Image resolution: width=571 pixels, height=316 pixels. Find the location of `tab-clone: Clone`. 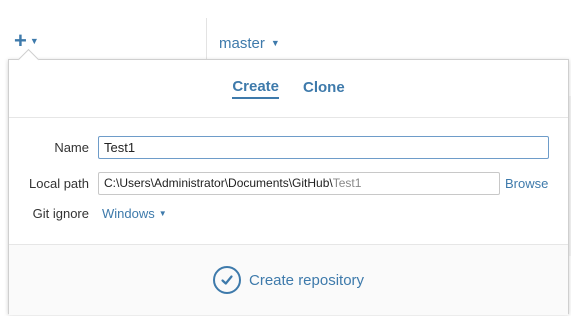

tab-clone: Clone is located at coordinates (324, 88).